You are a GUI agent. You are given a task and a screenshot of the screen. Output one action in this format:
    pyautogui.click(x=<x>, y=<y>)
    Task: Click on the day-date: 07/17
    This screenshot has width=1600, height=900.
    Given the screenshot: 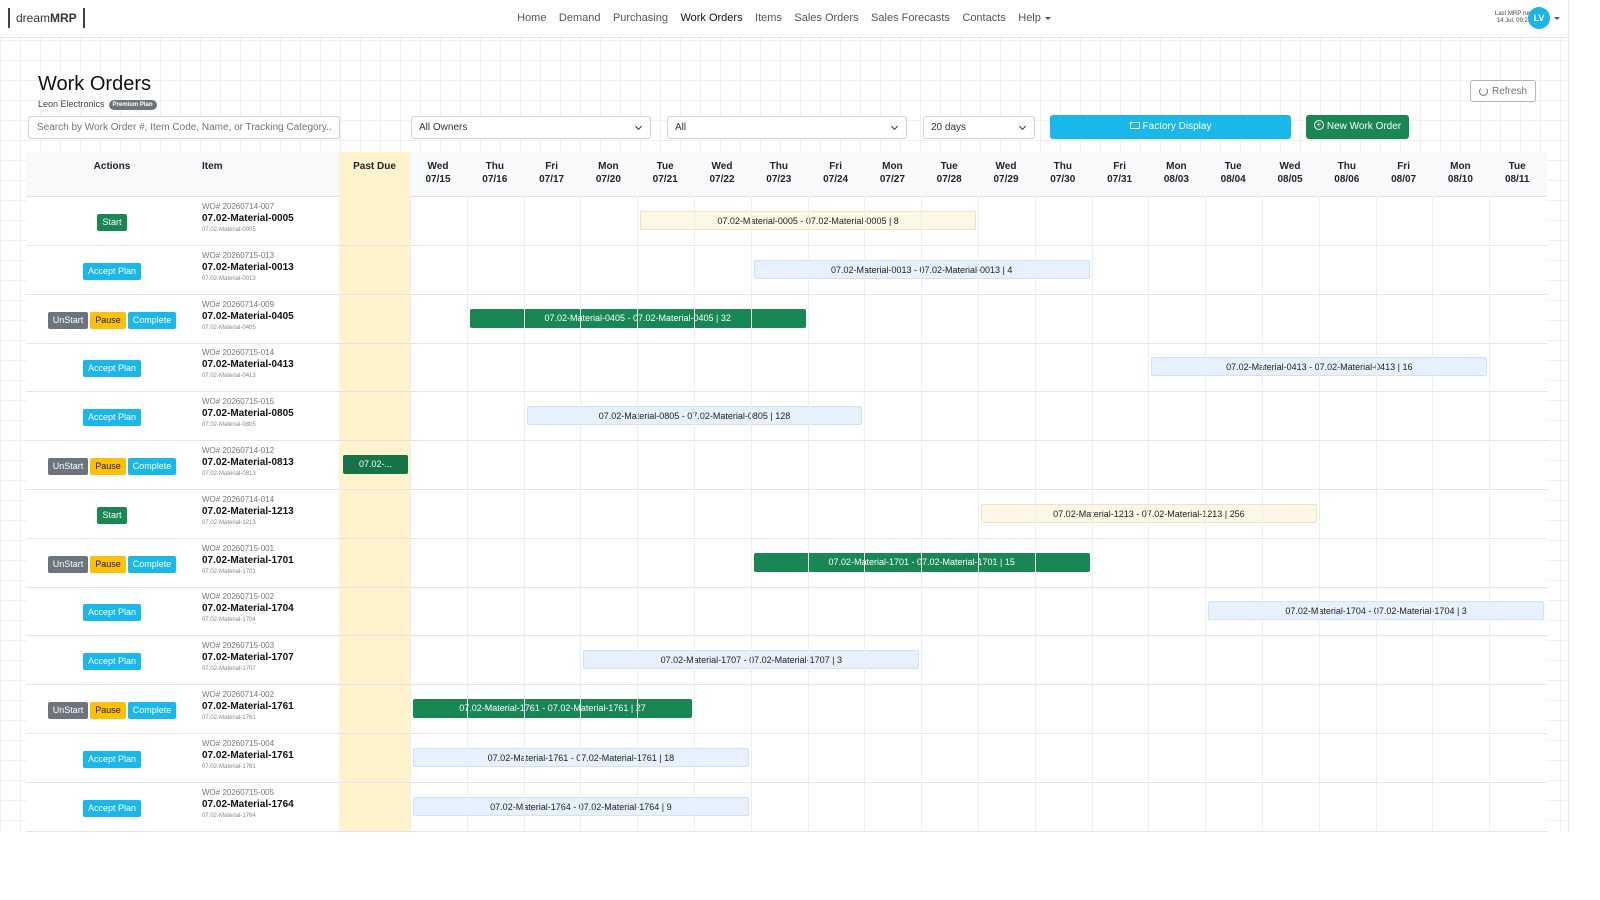 What is the action you would take?
    pyautogui.click(x=552, y=179)
    